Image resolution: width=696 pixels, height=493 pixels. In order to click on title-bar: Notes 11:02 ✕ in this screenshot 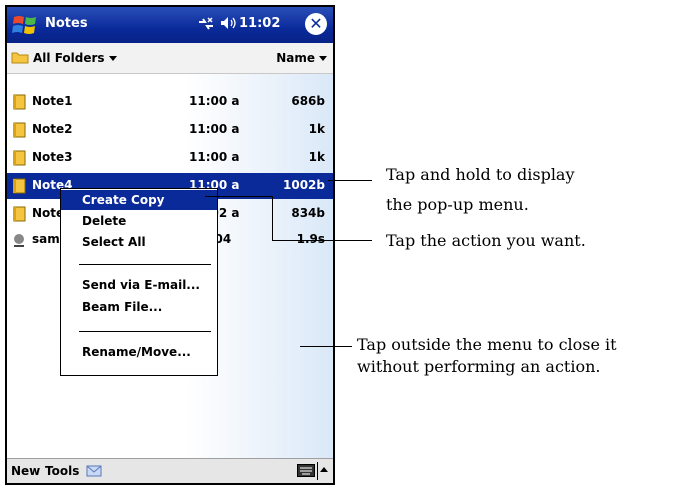, I will do `click(170, 25)`.